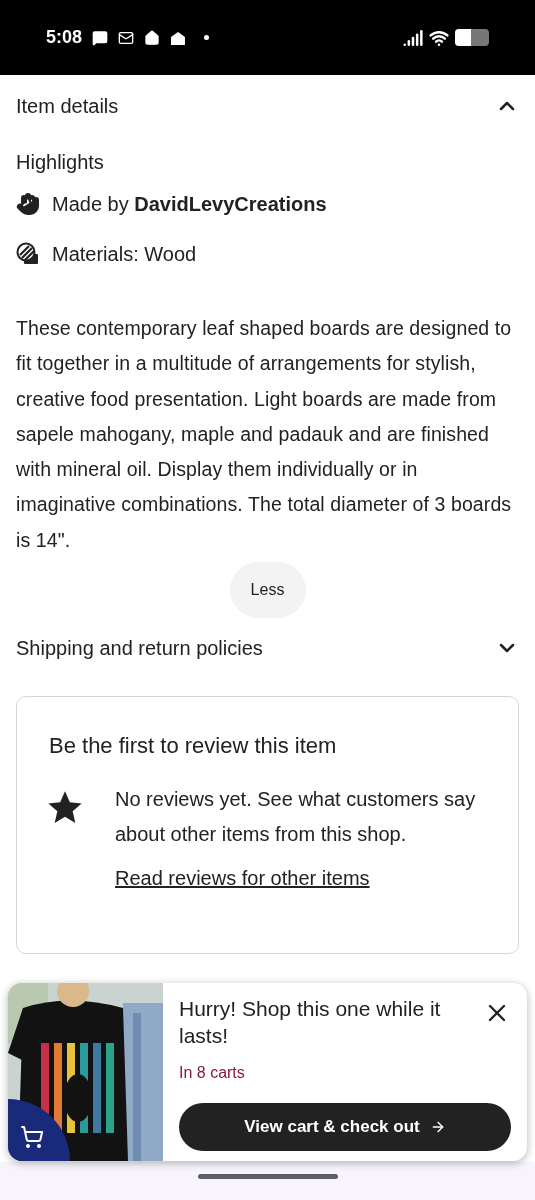  What do you see at coordinates (267, 1176) in the screenshot?
I see `home-indicator` at bounding box center [267, 1176].